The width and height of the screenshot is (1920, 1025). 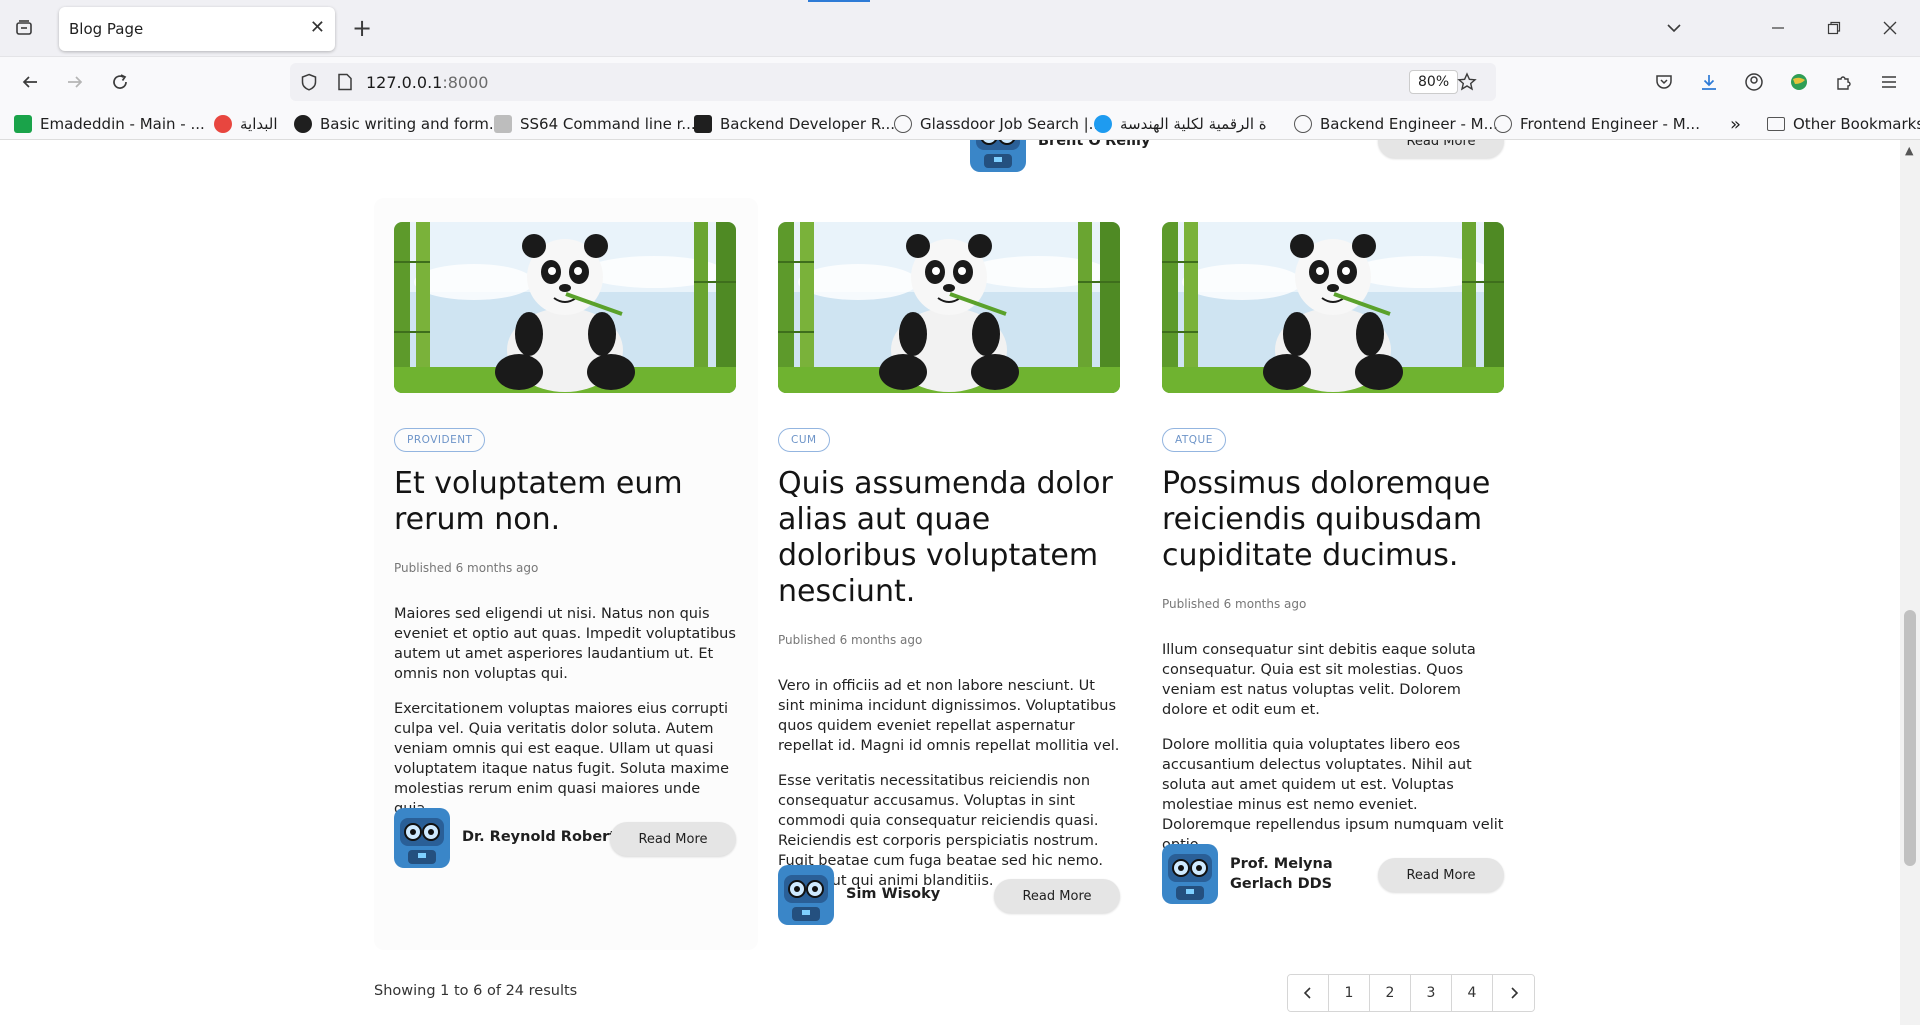 I want to click on chevron-left-icon, so click(x=1308, y=993).